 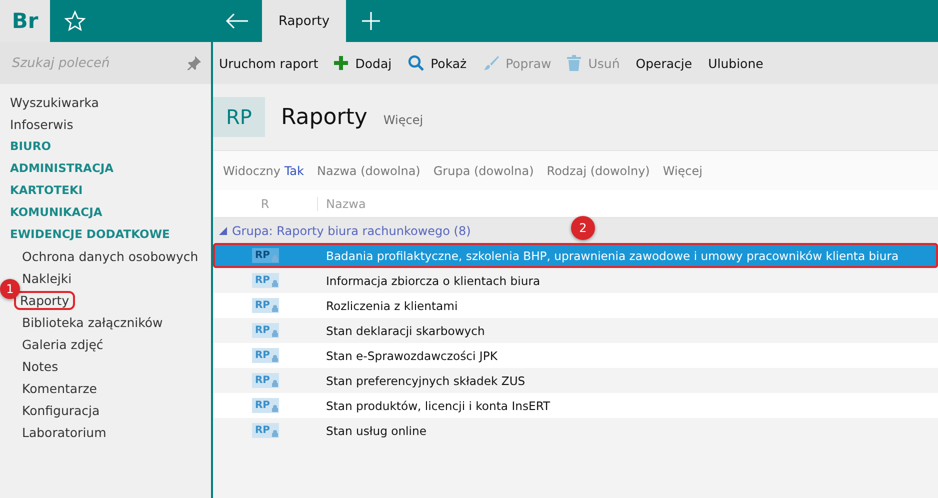 I want to click on table-cell-text: Stan usług online, so click(x=375, y=431).